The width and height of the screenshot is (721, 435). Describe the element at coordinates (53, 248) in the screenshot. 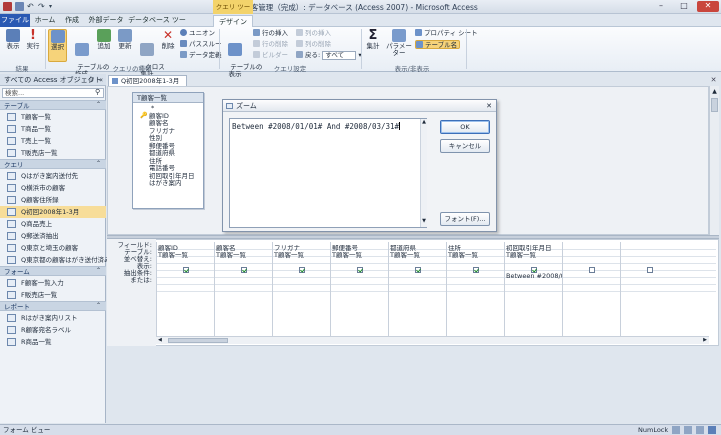

I see `nav-item: Q東京と埼玉の顧客` at that location.